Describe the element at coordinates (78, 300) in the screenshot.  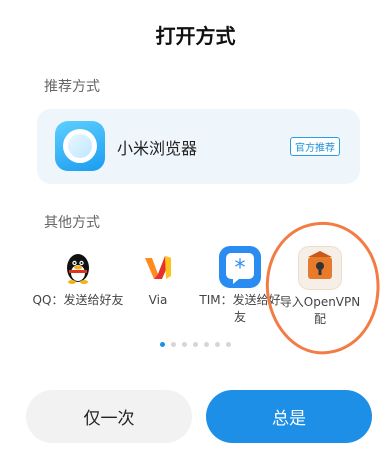
I see `app-label-qq: QQ：发送给好友` at that location.